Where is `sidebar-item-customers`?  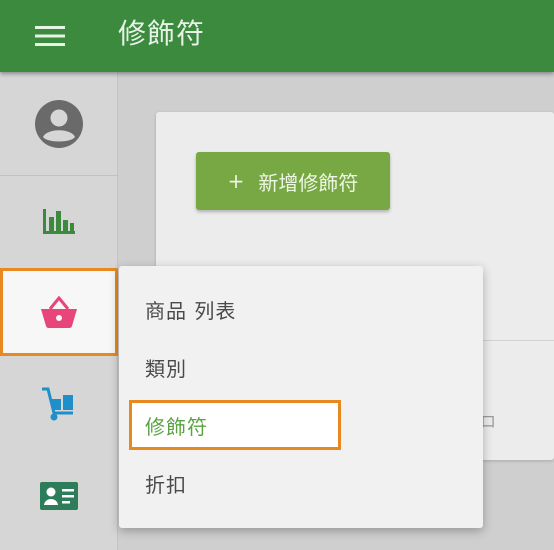 sidebar-item-customers is located at coordinates (59, 496).